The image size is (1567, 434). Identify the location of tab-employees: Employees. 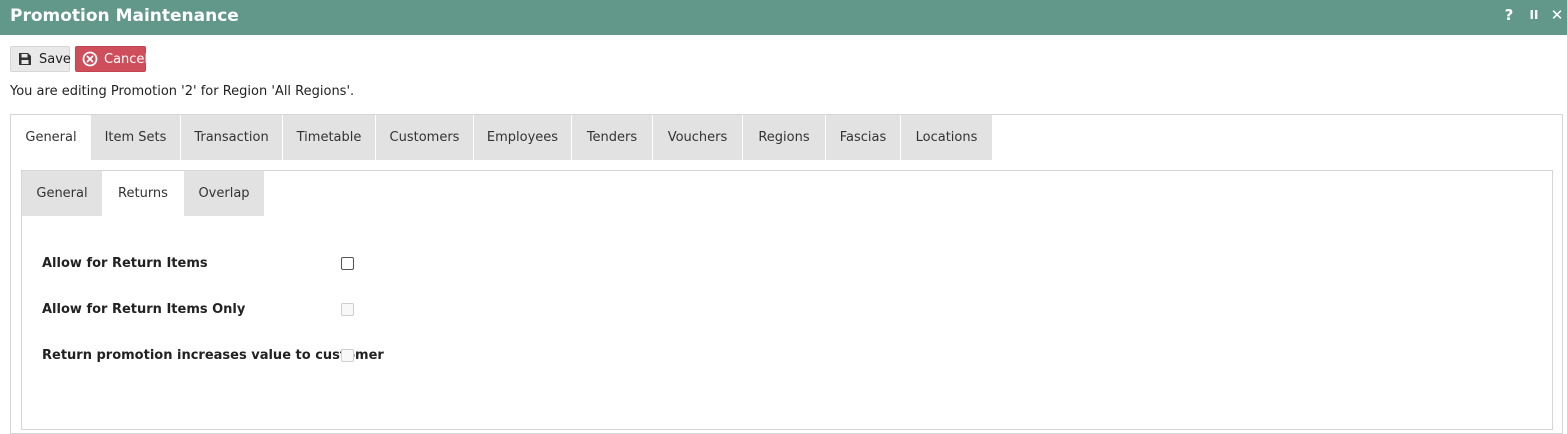
(522, 137).